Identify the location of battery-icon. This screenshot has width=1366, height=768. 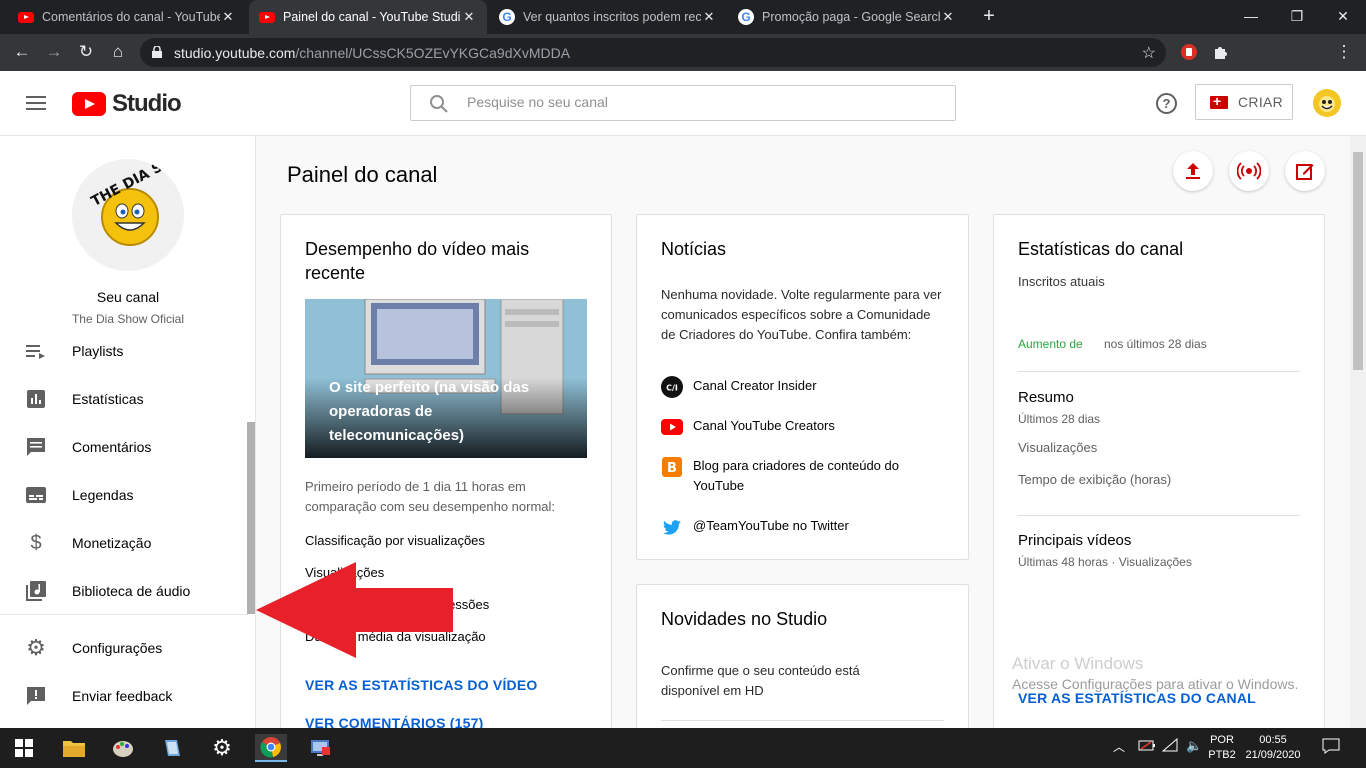
(1147, 747).